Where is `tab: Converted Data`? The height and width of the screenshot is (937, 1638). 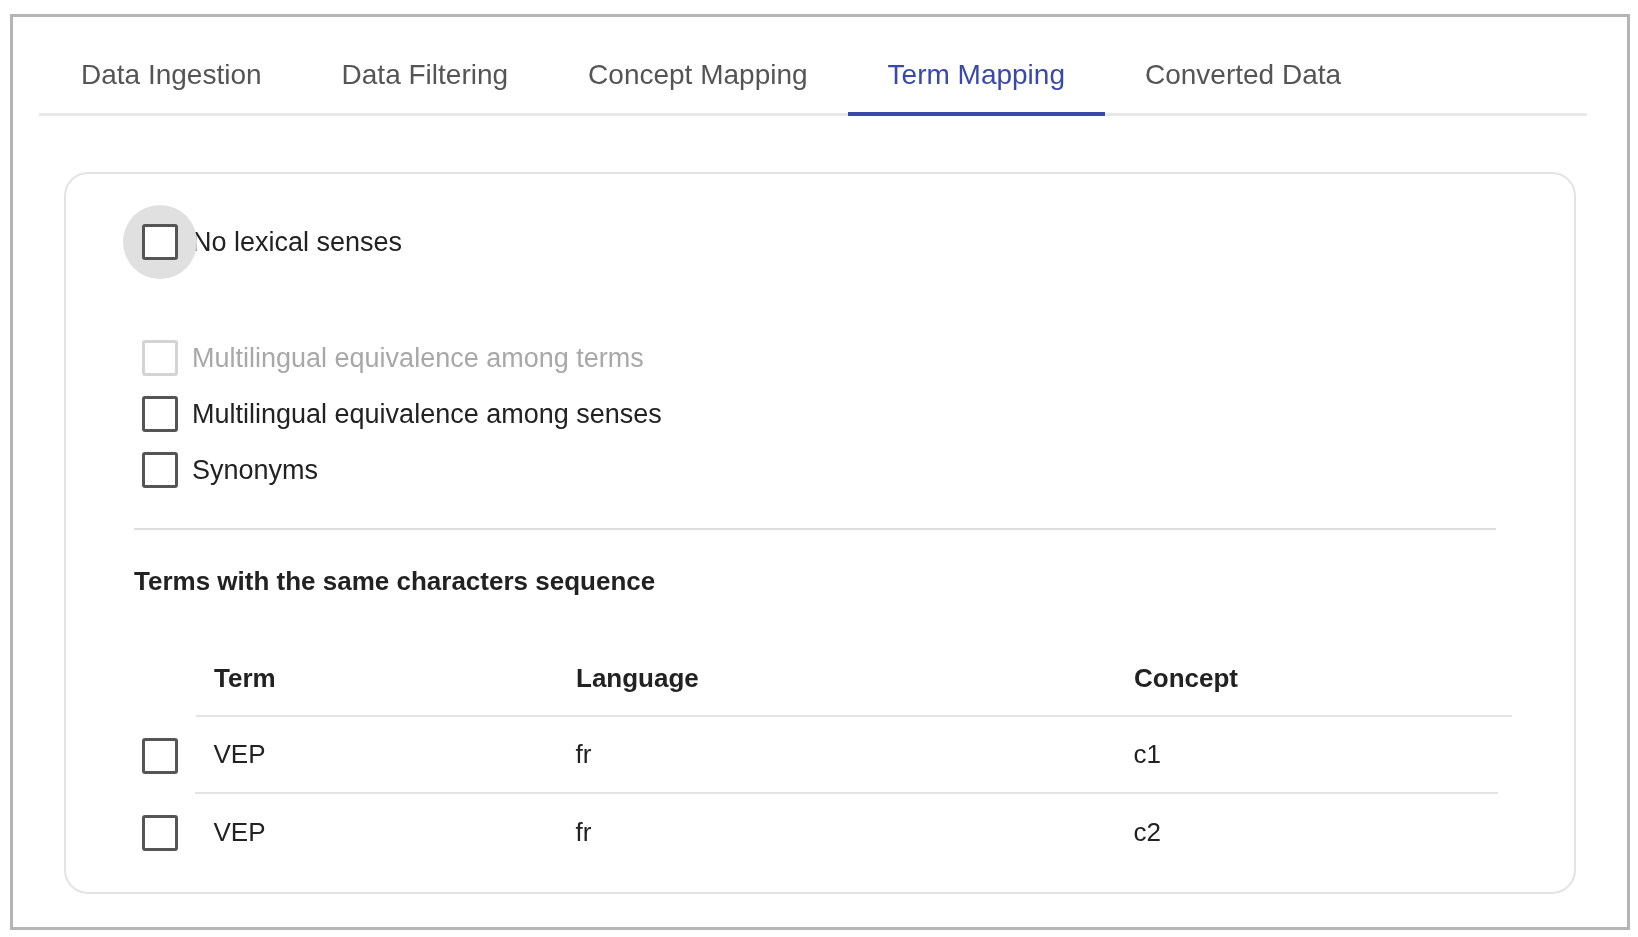 tab: Converted Data is located at coordinates (1243, 76).